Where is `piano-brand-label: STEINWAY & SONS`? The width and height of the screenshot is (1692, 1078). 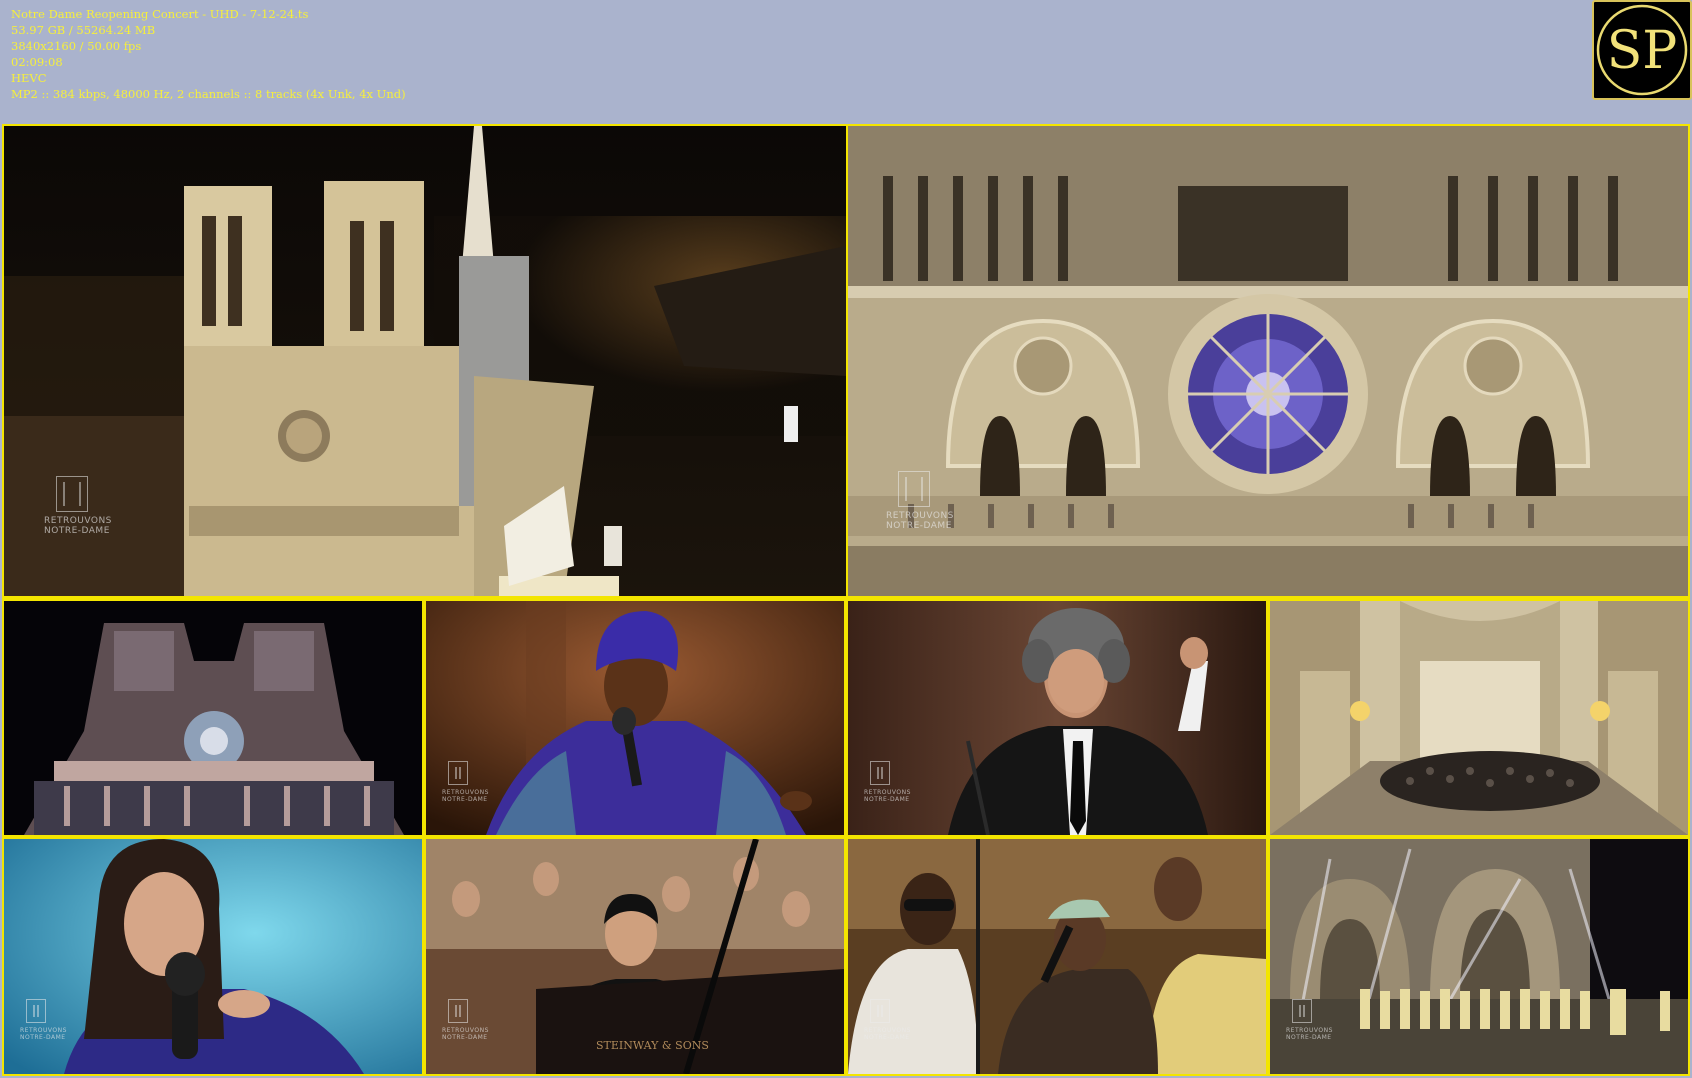 piano-brand-label: STEINWAY & SONS is located at coordinates (652, 1045).